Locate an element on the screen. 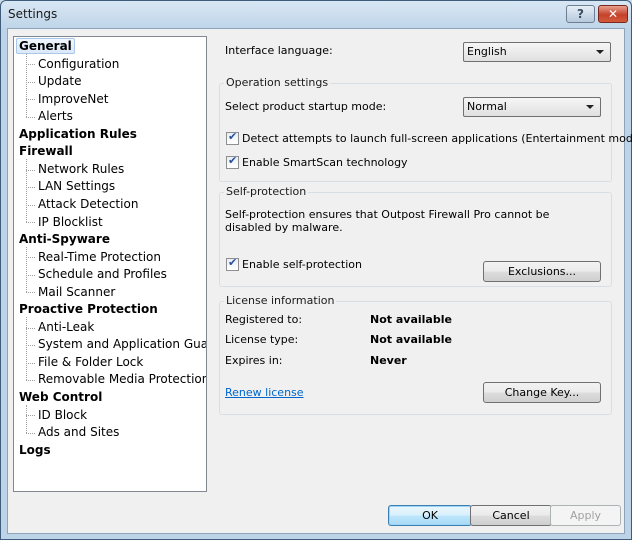  tree-item-label: LAN Settings is located at coordinates (77, 186).